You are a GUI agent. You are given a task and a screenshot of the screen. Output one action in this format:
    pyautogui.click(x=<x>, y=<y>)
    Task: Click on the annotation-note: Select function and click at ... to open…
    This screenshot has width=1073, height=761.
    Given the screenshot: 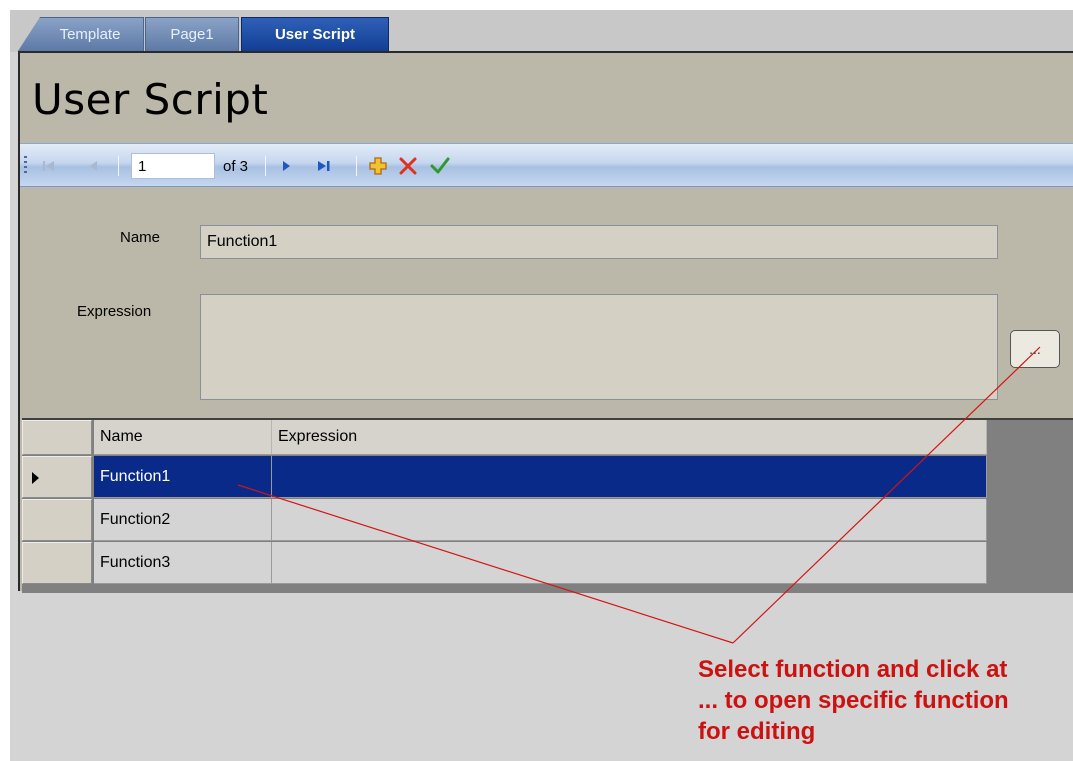 What is the action you would take?
    pyautogui.click(x=885, y=700)
    